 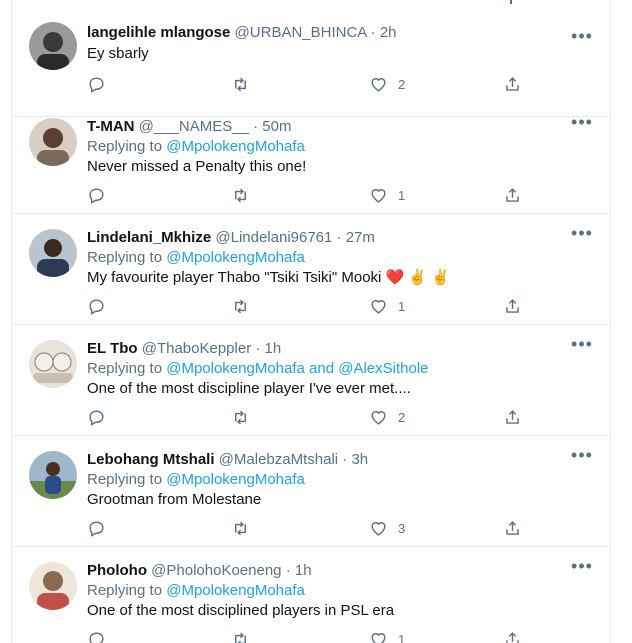 I want to click on tweet-actions: 3, so click(x=307, y=529).